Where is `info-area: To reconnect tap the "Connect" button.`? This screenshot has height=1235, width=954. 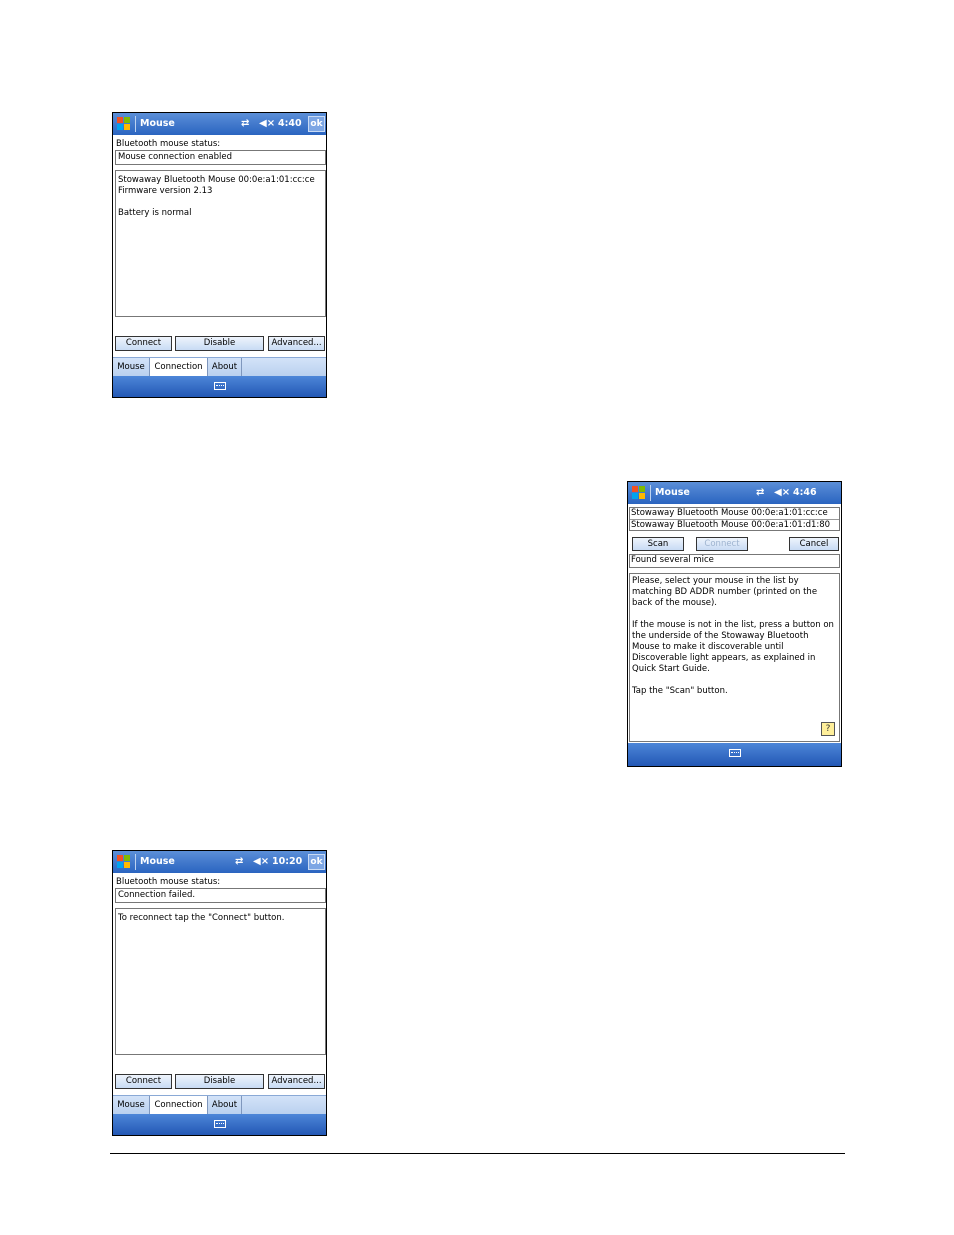 info-area: To reconnect tap the "Connect" button. is located at coordinates (220, 981).